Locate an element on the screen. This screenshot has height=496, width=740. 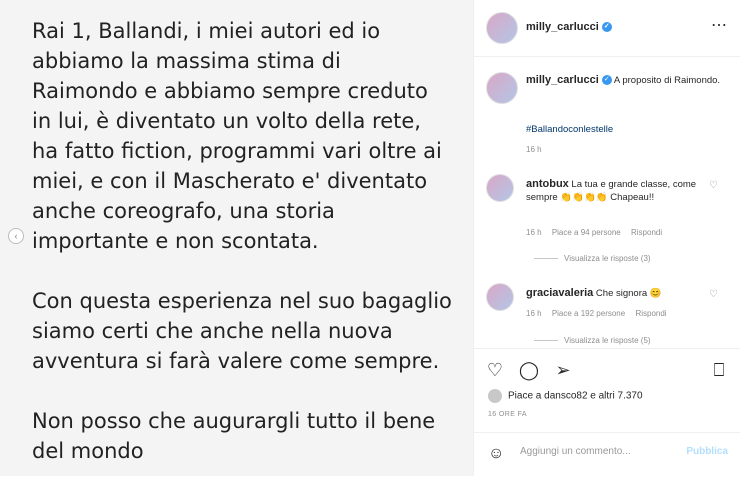
comment-likes: Piace a 192 persone is located at coordinates (588, 313).